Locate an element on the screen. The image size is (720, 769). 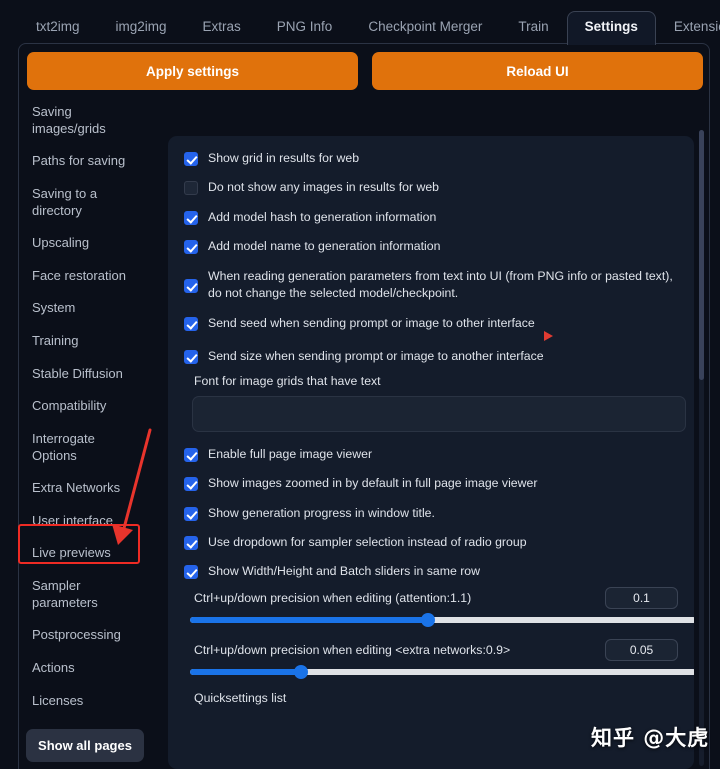
slider-value-input: 0.1 is located at coordinates (641, 597).